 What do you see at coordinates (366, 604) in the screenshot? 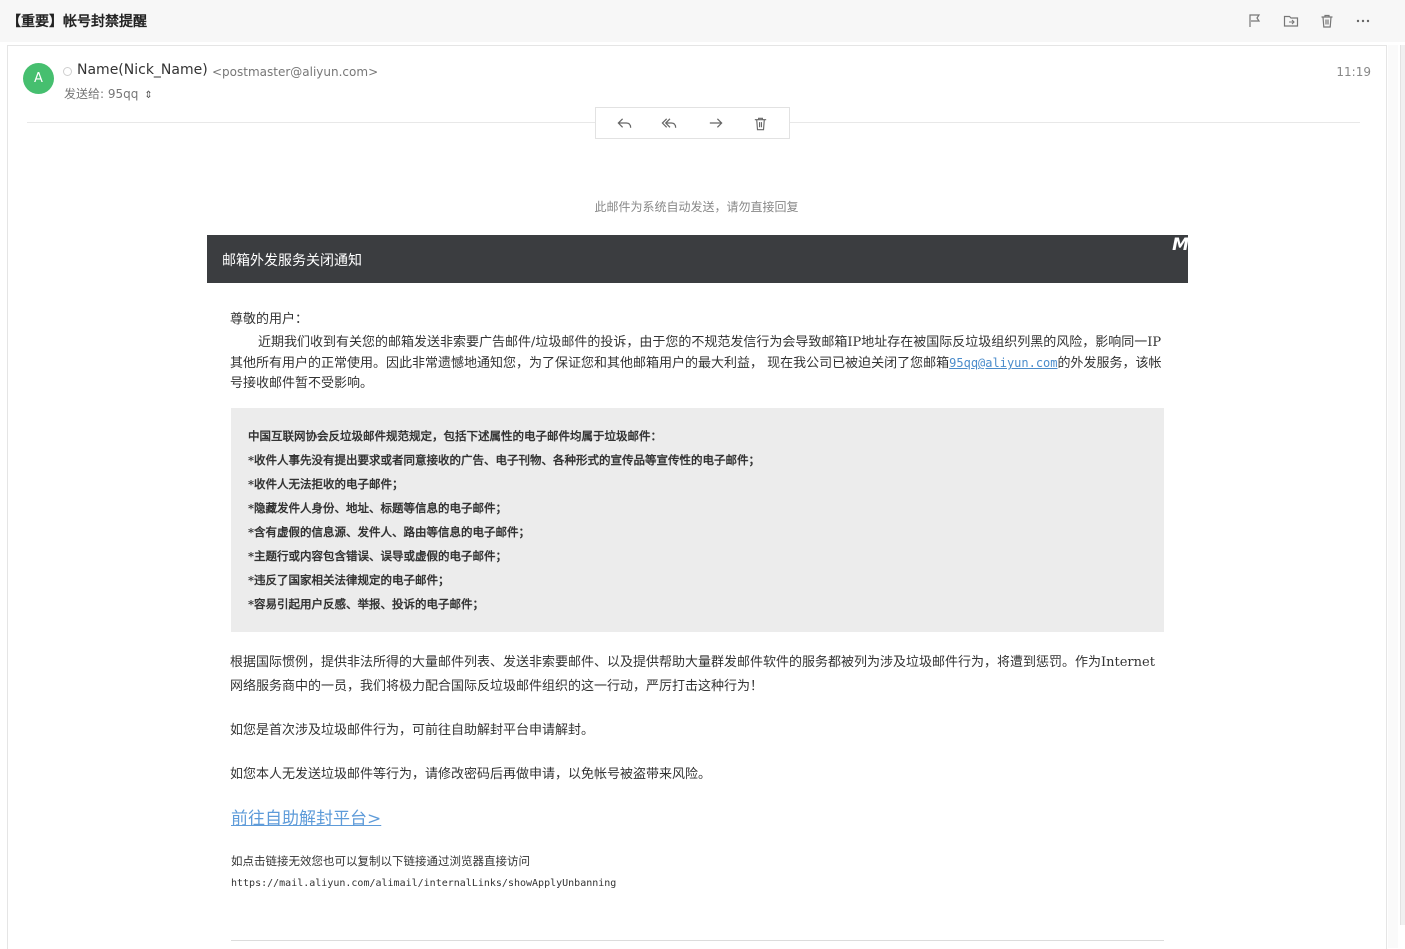
I see `rule-item: *容易引起用户反感、举报、投诉的电子邮件；` at bounding box center [366, 604].